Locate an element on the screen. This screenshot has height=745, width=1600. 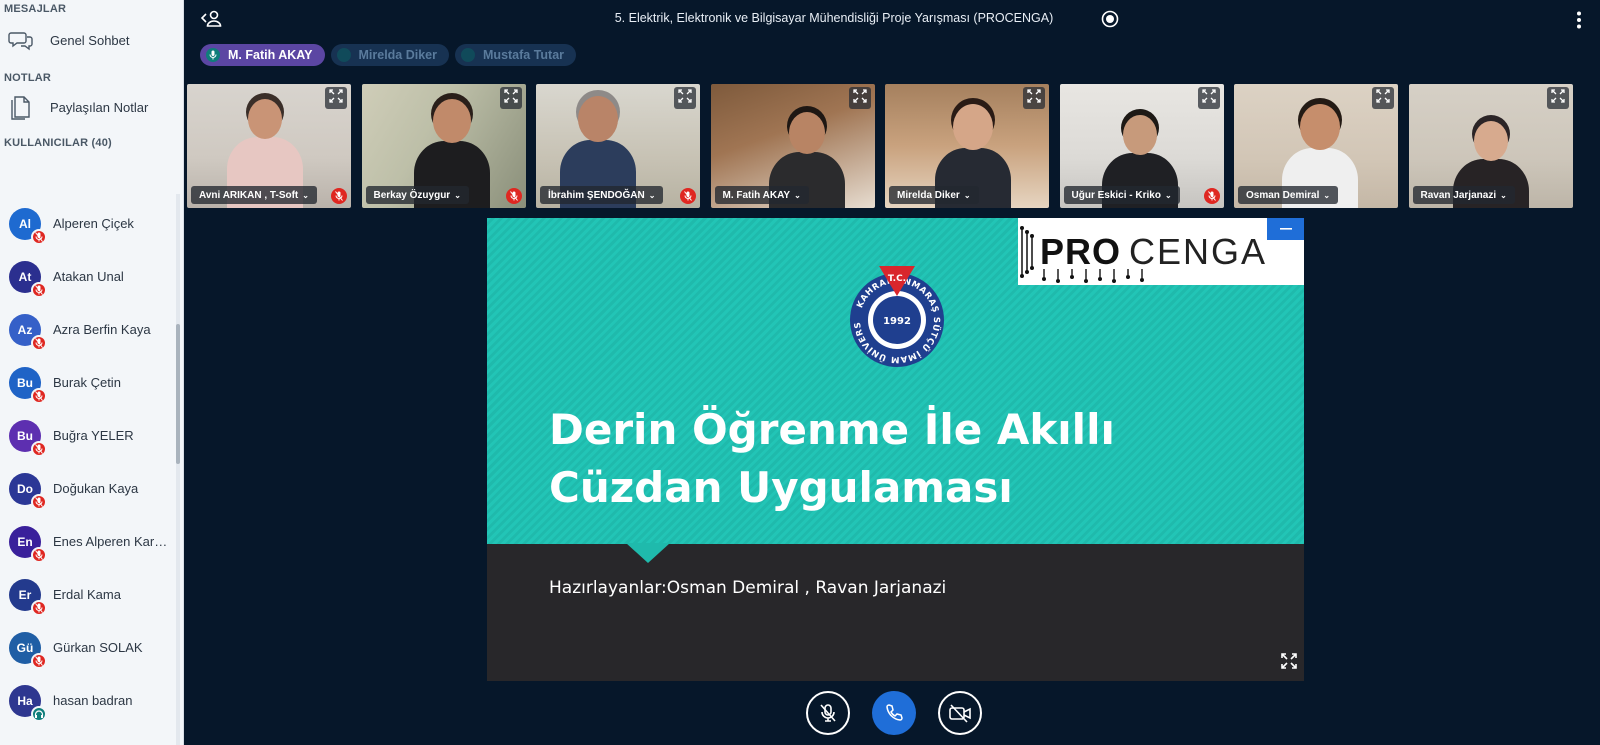
webcam-name-tag: M. Fatih AKAY ⌄ is located at coordinates (761, 195).